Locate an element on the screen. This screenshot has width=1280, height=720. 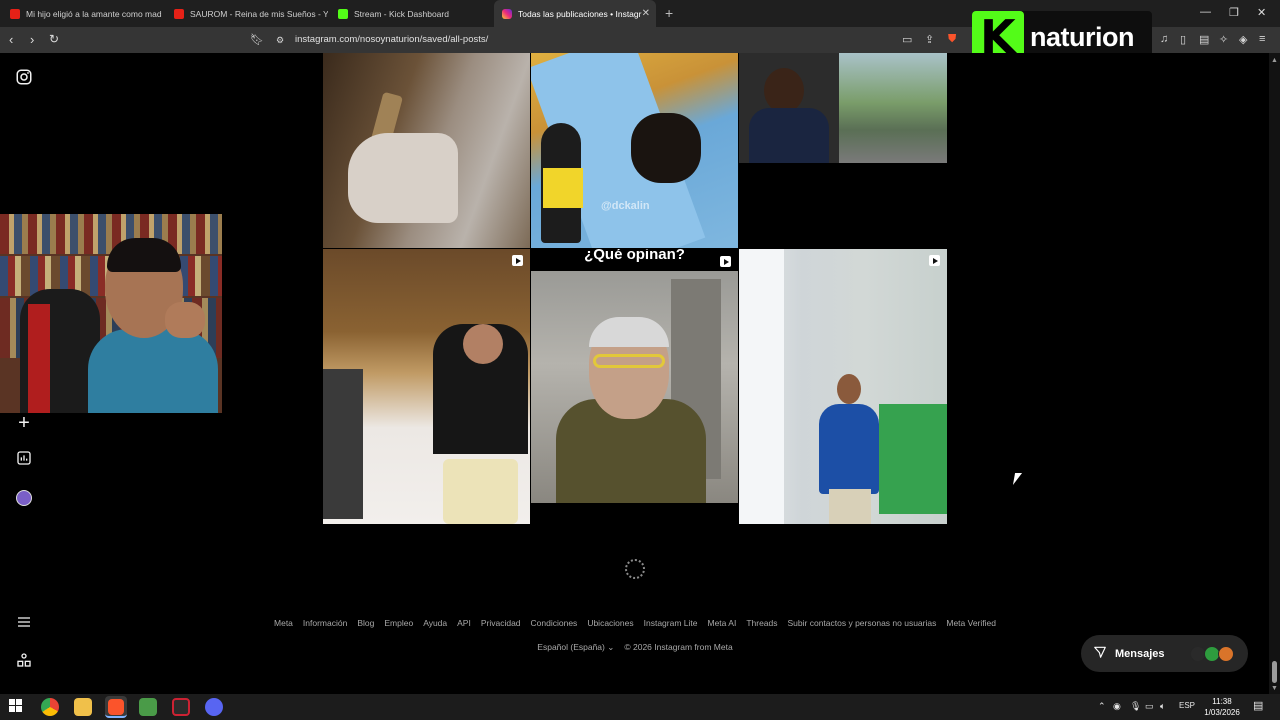
mouse-cursor is located at coordinates (1017, 479).